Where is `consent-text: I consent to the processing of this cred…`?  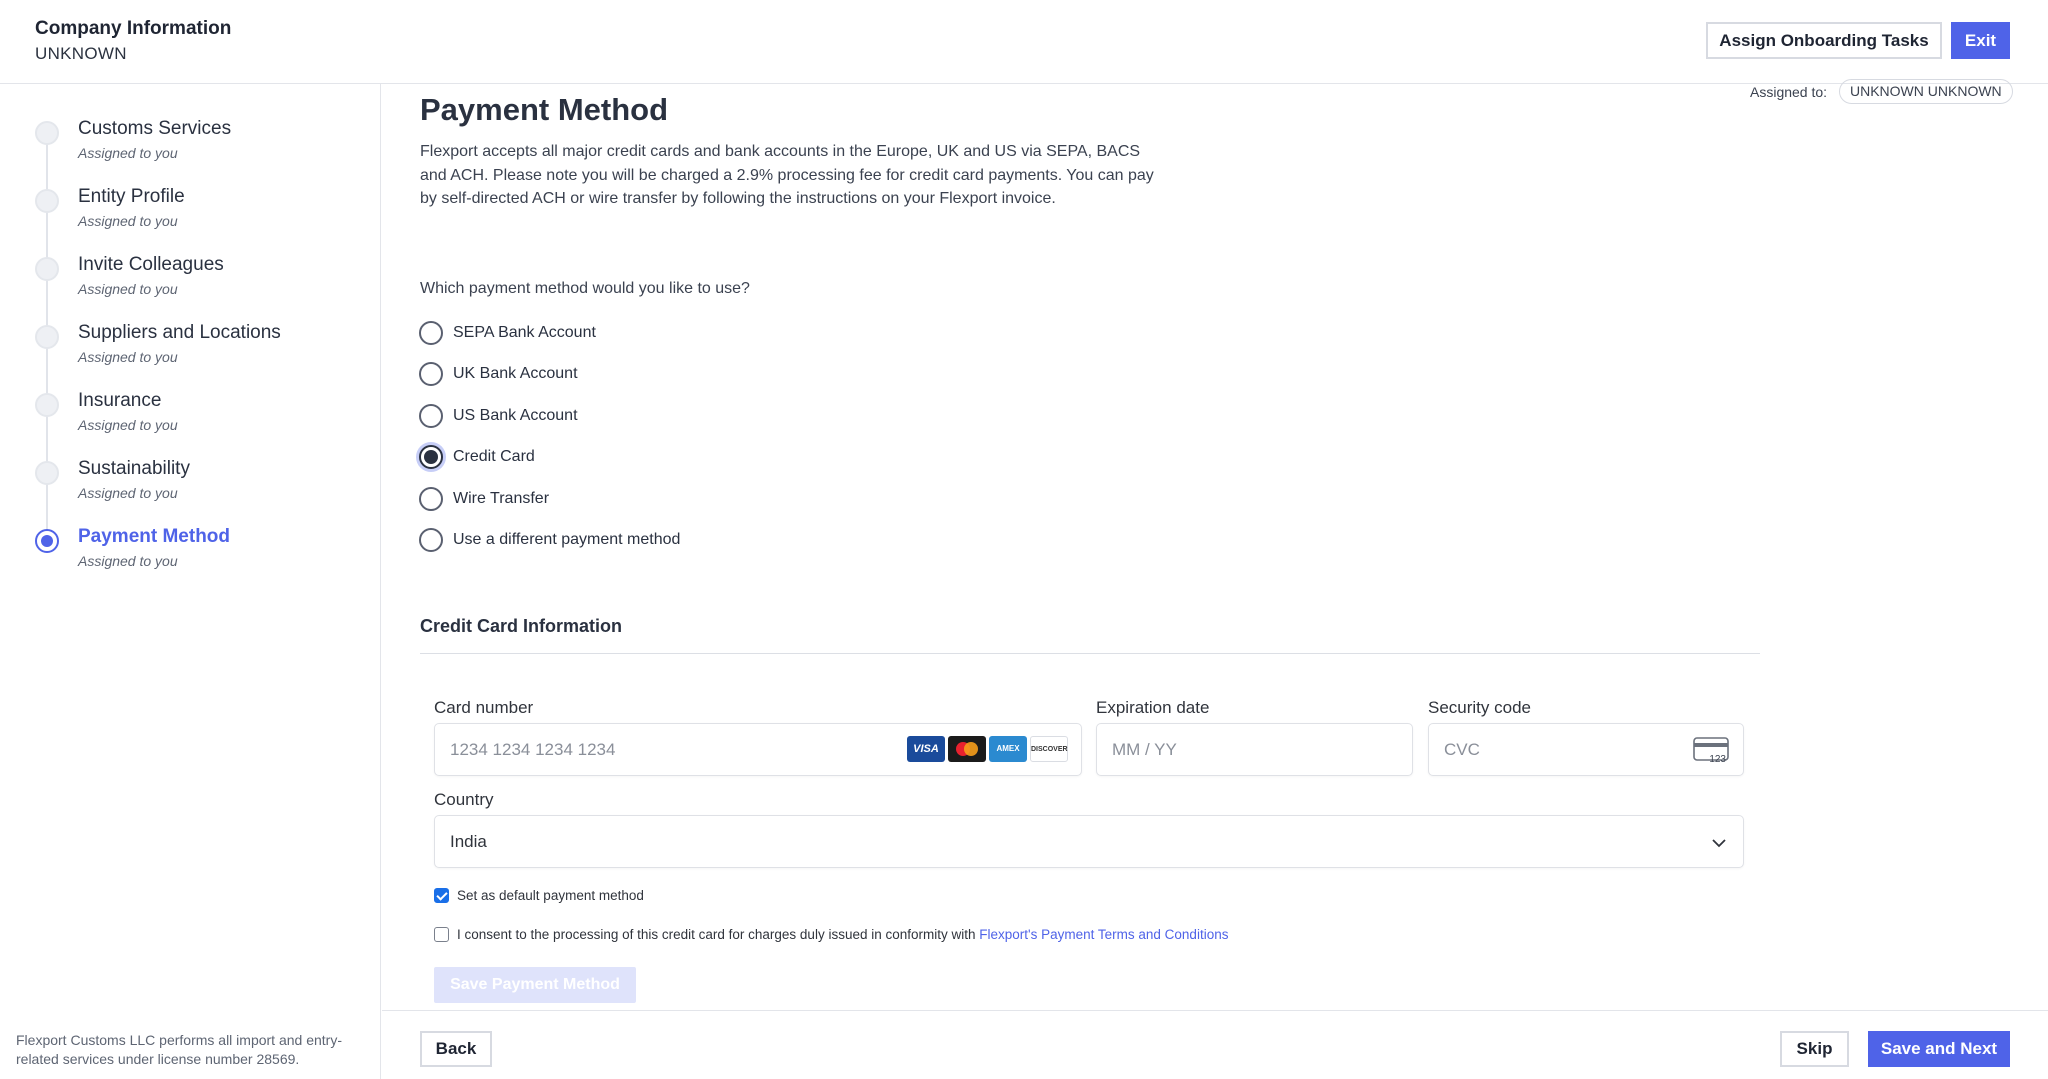
consent-text: I consent to the processing of this cred… is located at coordinates (842, 934).